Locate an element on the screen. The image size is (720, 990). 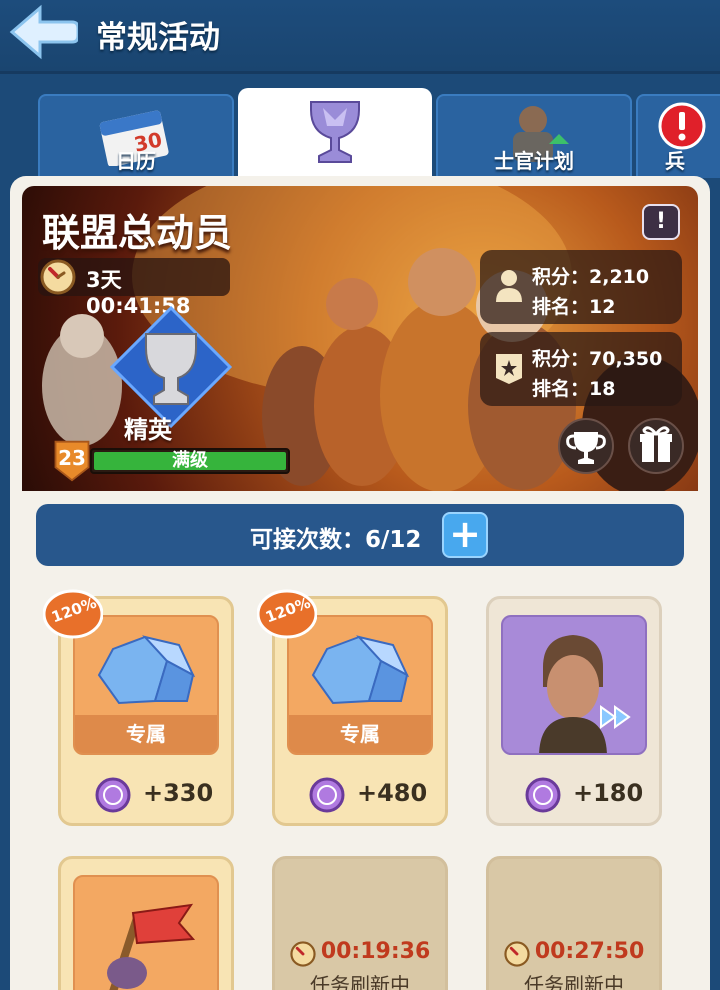
level-number: 23 is located at coordinates (72, 458).